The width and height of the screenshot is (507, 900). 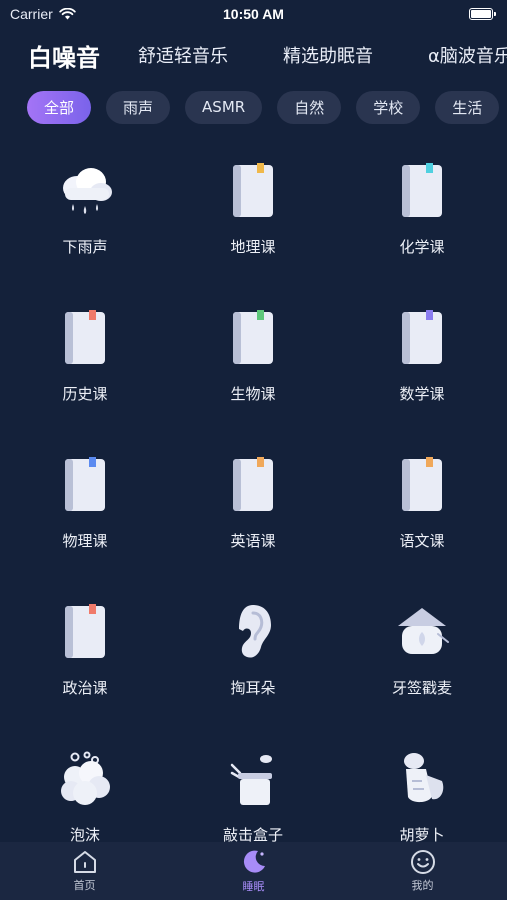 I want to click on sound-label: 化学课, so click(x=422, y=247).